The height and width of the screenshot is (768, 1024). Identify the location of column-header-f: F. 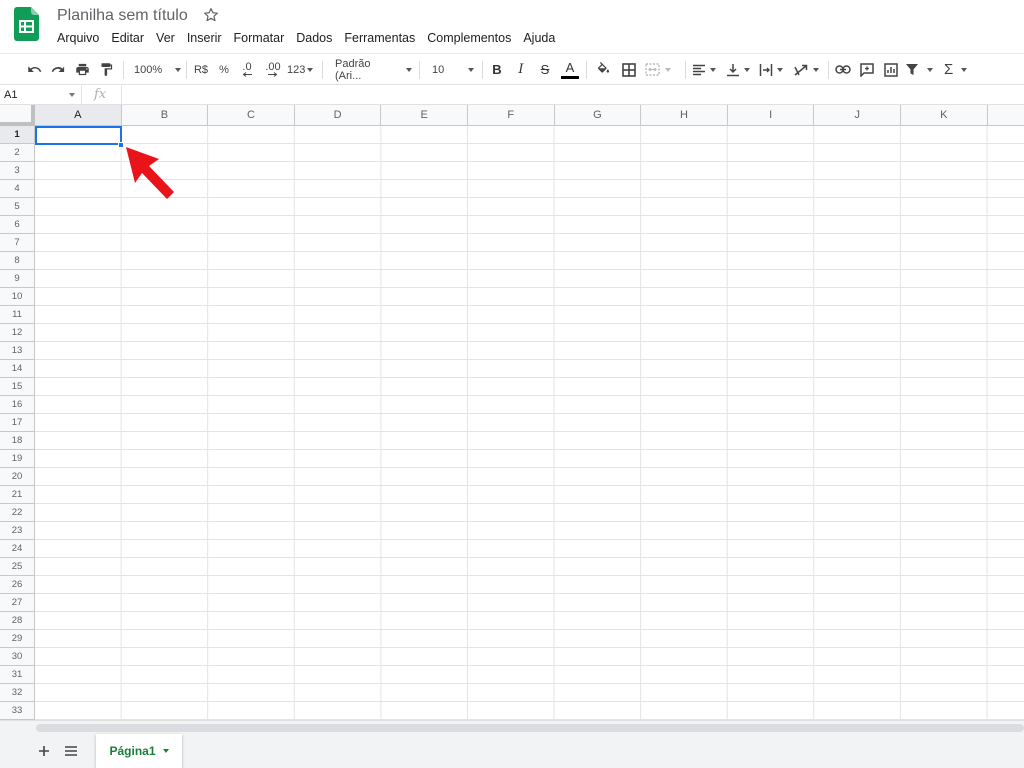
(511, 115).